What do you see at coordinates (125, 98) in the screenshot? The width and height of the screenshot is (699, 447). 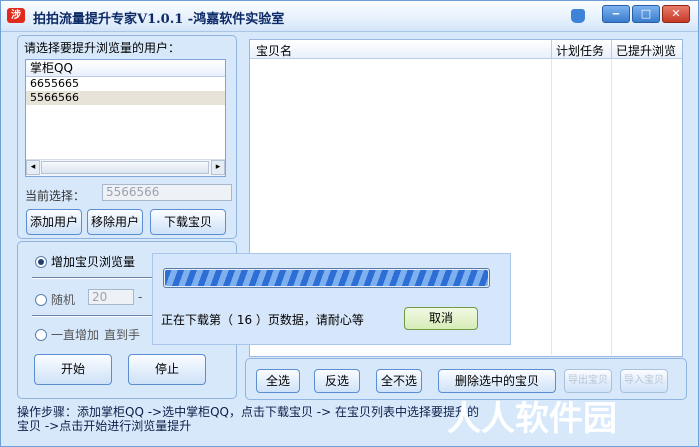 I see `user-list-row: 5566566` at bounding box center [125, 98].